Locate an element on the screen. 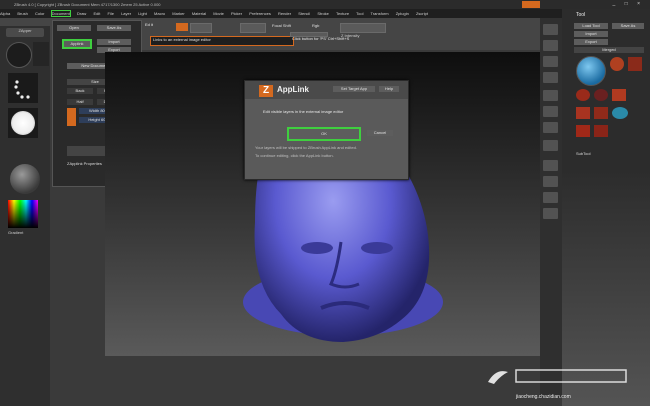  active-tool-field: Merged is located at coordinates (609, 50).